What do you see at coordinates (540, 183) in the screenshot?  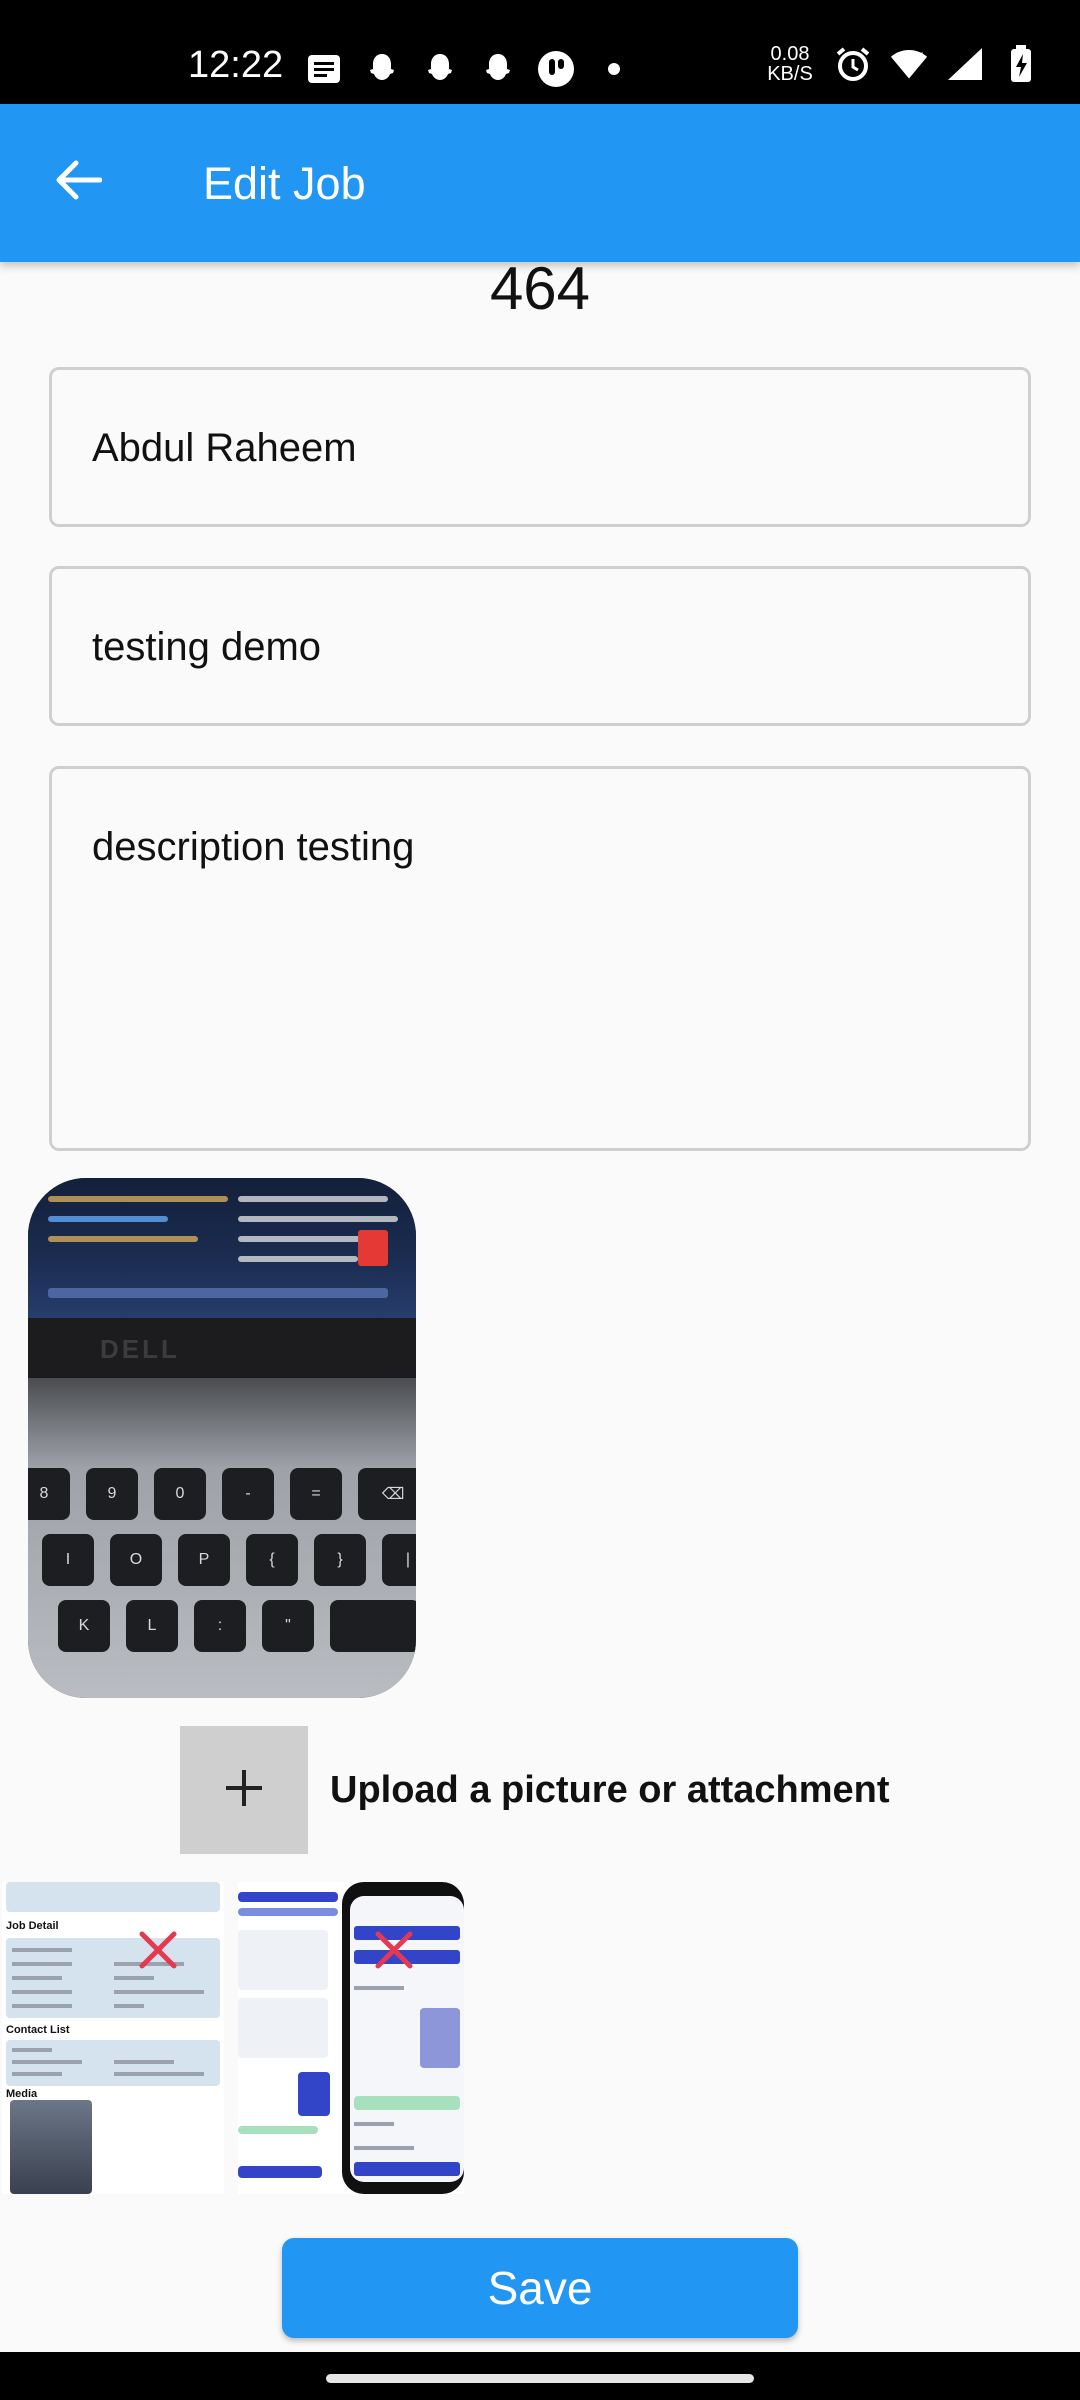 I see `app-bar: Edit Job` at bounding box center [540, 183].